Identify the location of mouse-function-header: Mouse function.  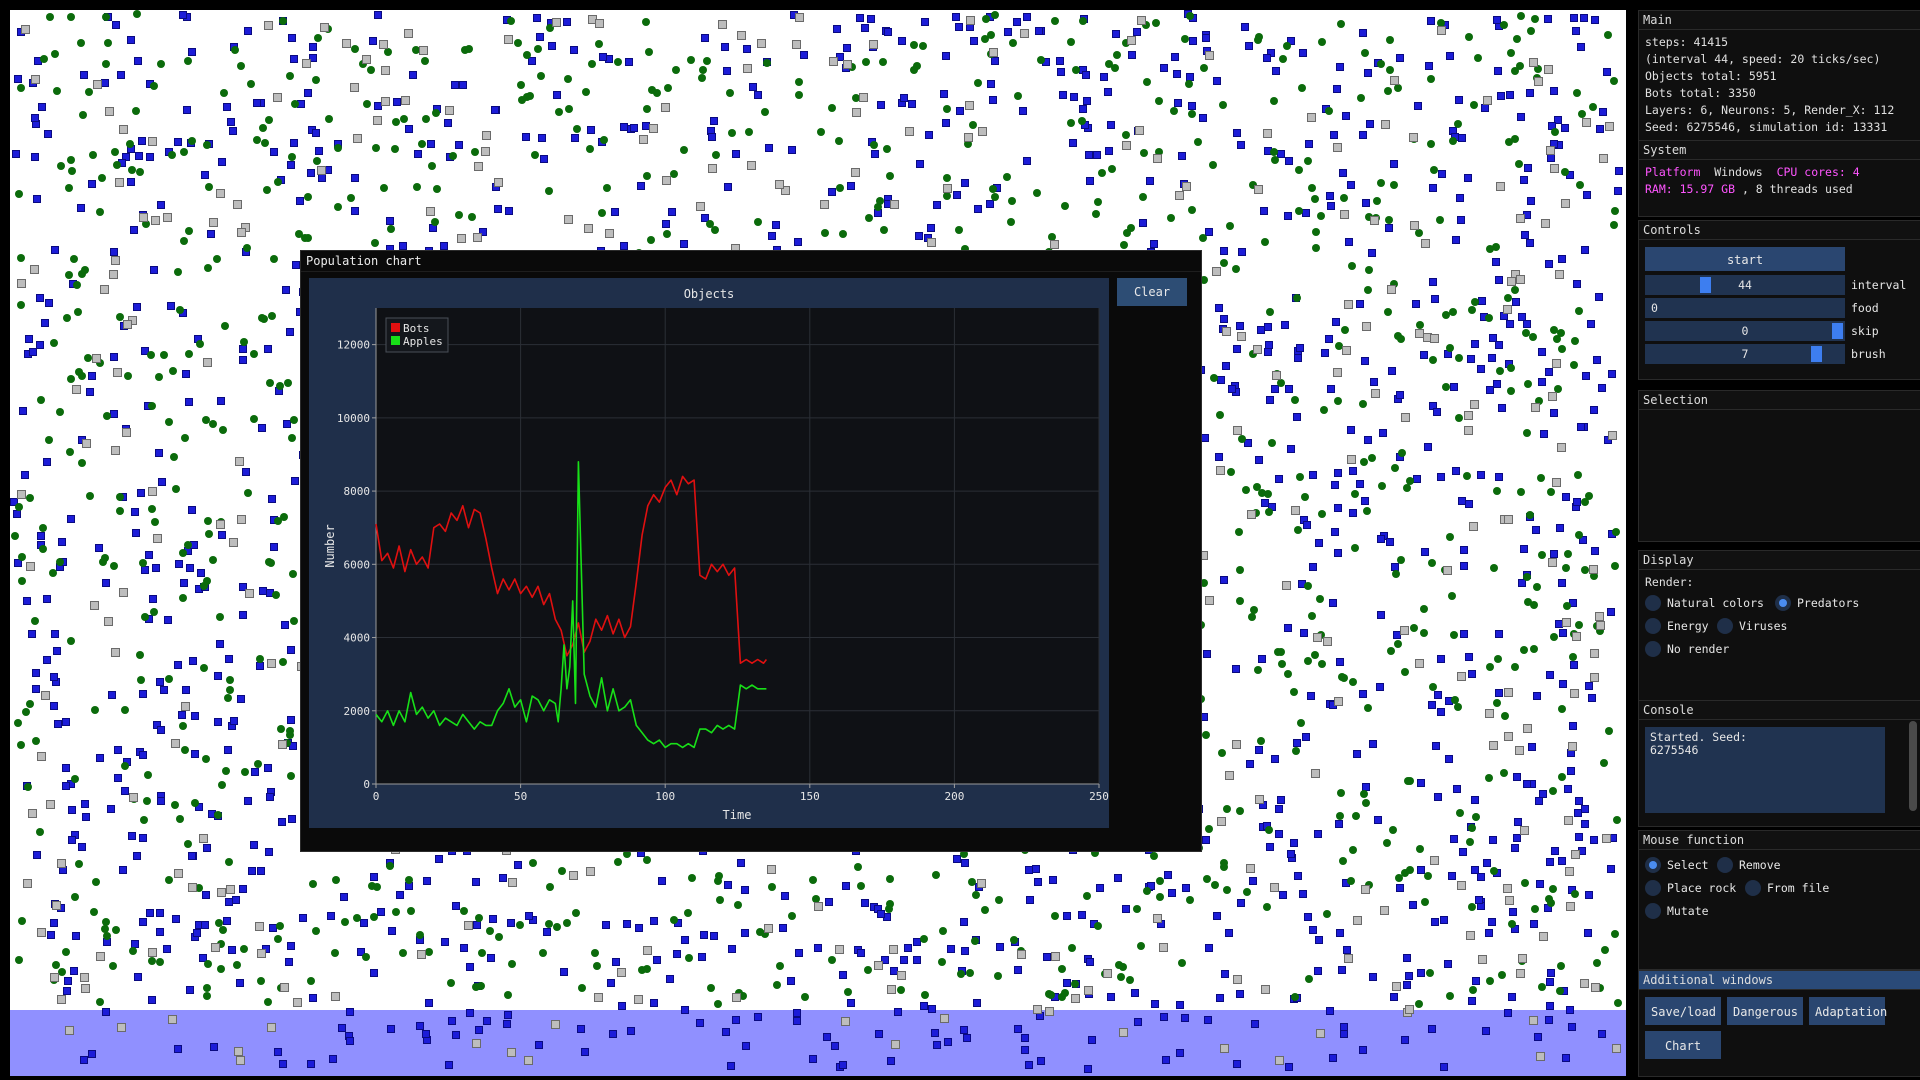
(1779, 840).